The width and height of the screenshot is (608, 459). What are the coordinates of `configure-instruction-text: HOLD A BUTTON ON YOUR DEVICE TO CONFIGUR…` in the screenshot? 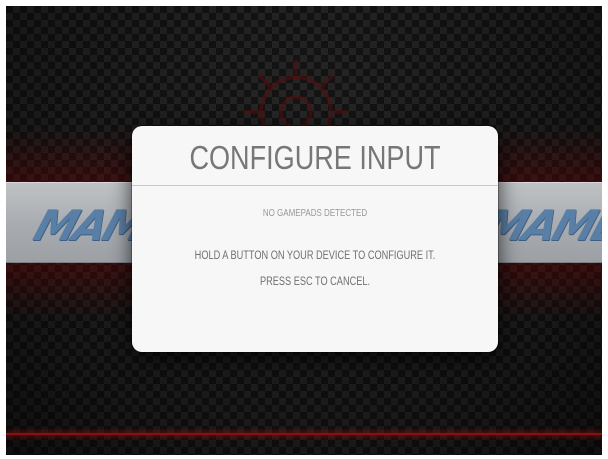 It's located at (315, 256).